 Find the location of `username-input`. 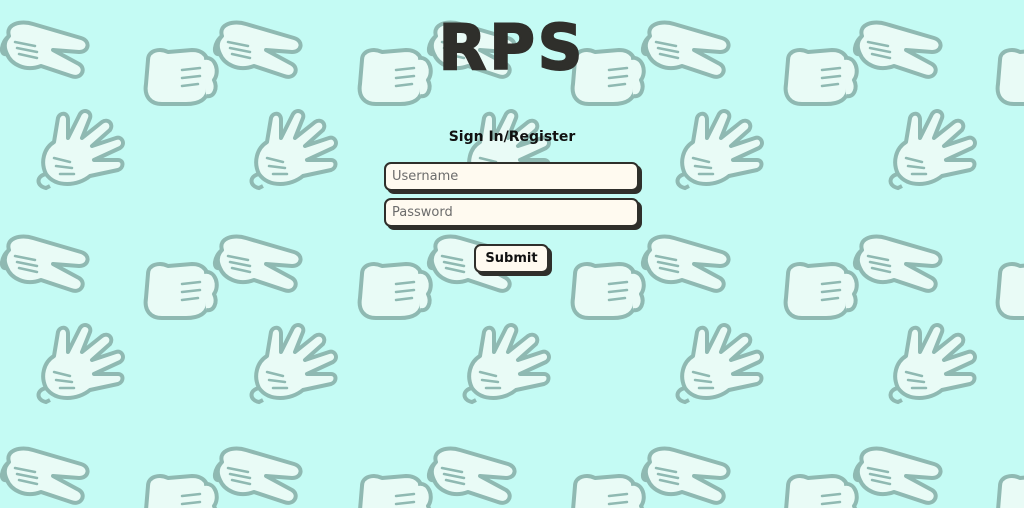

username-input is located at coordinates (511, 176).